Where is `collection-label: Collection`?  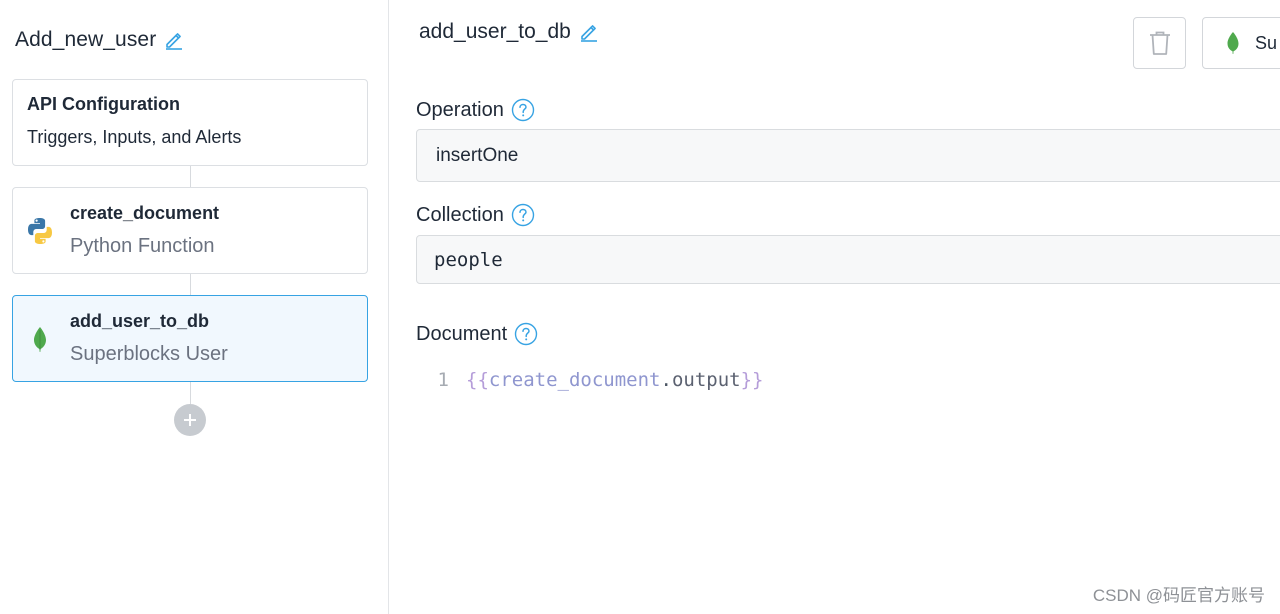
collection-label: Collection is located at coordinates (475, 215).